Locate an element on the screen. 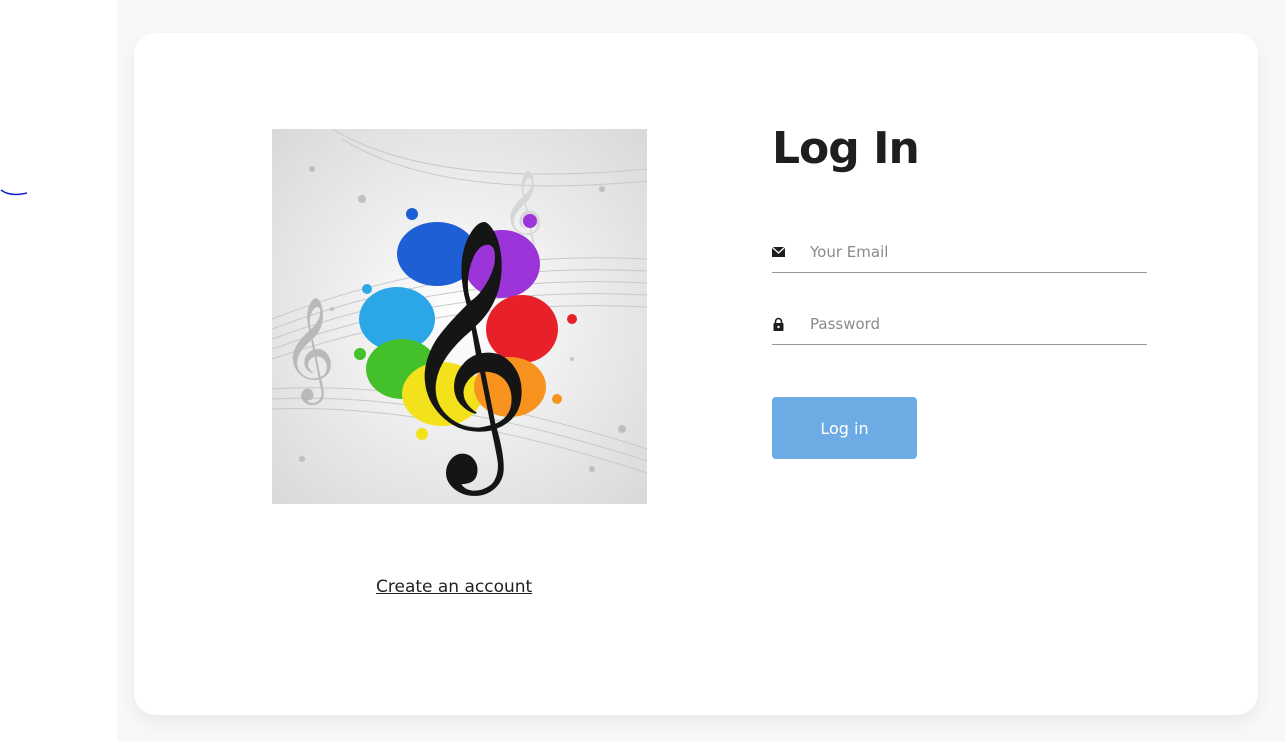  scribble-mark is located at coordinates (14, 192).